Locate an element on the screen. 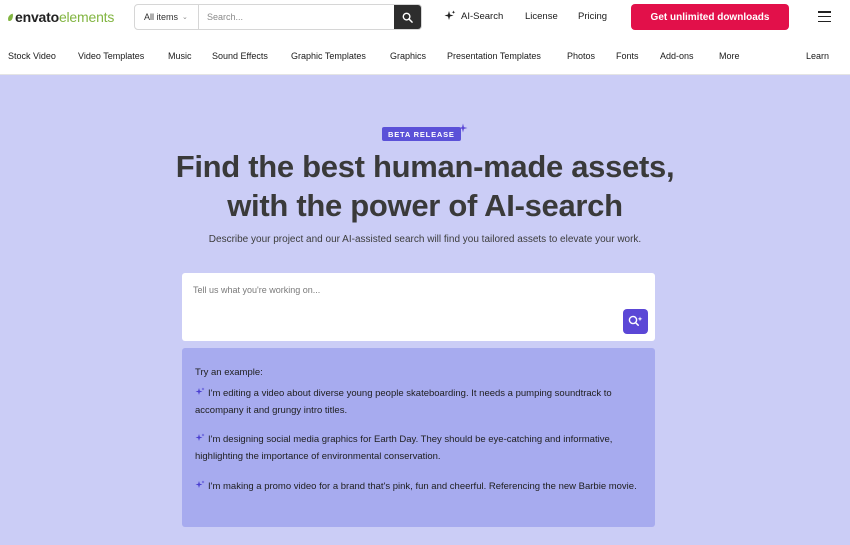 This screenshot has width=850, height=545. nav-item-presentation-templates: Presentation Templates is located at coordinates (494, 56).